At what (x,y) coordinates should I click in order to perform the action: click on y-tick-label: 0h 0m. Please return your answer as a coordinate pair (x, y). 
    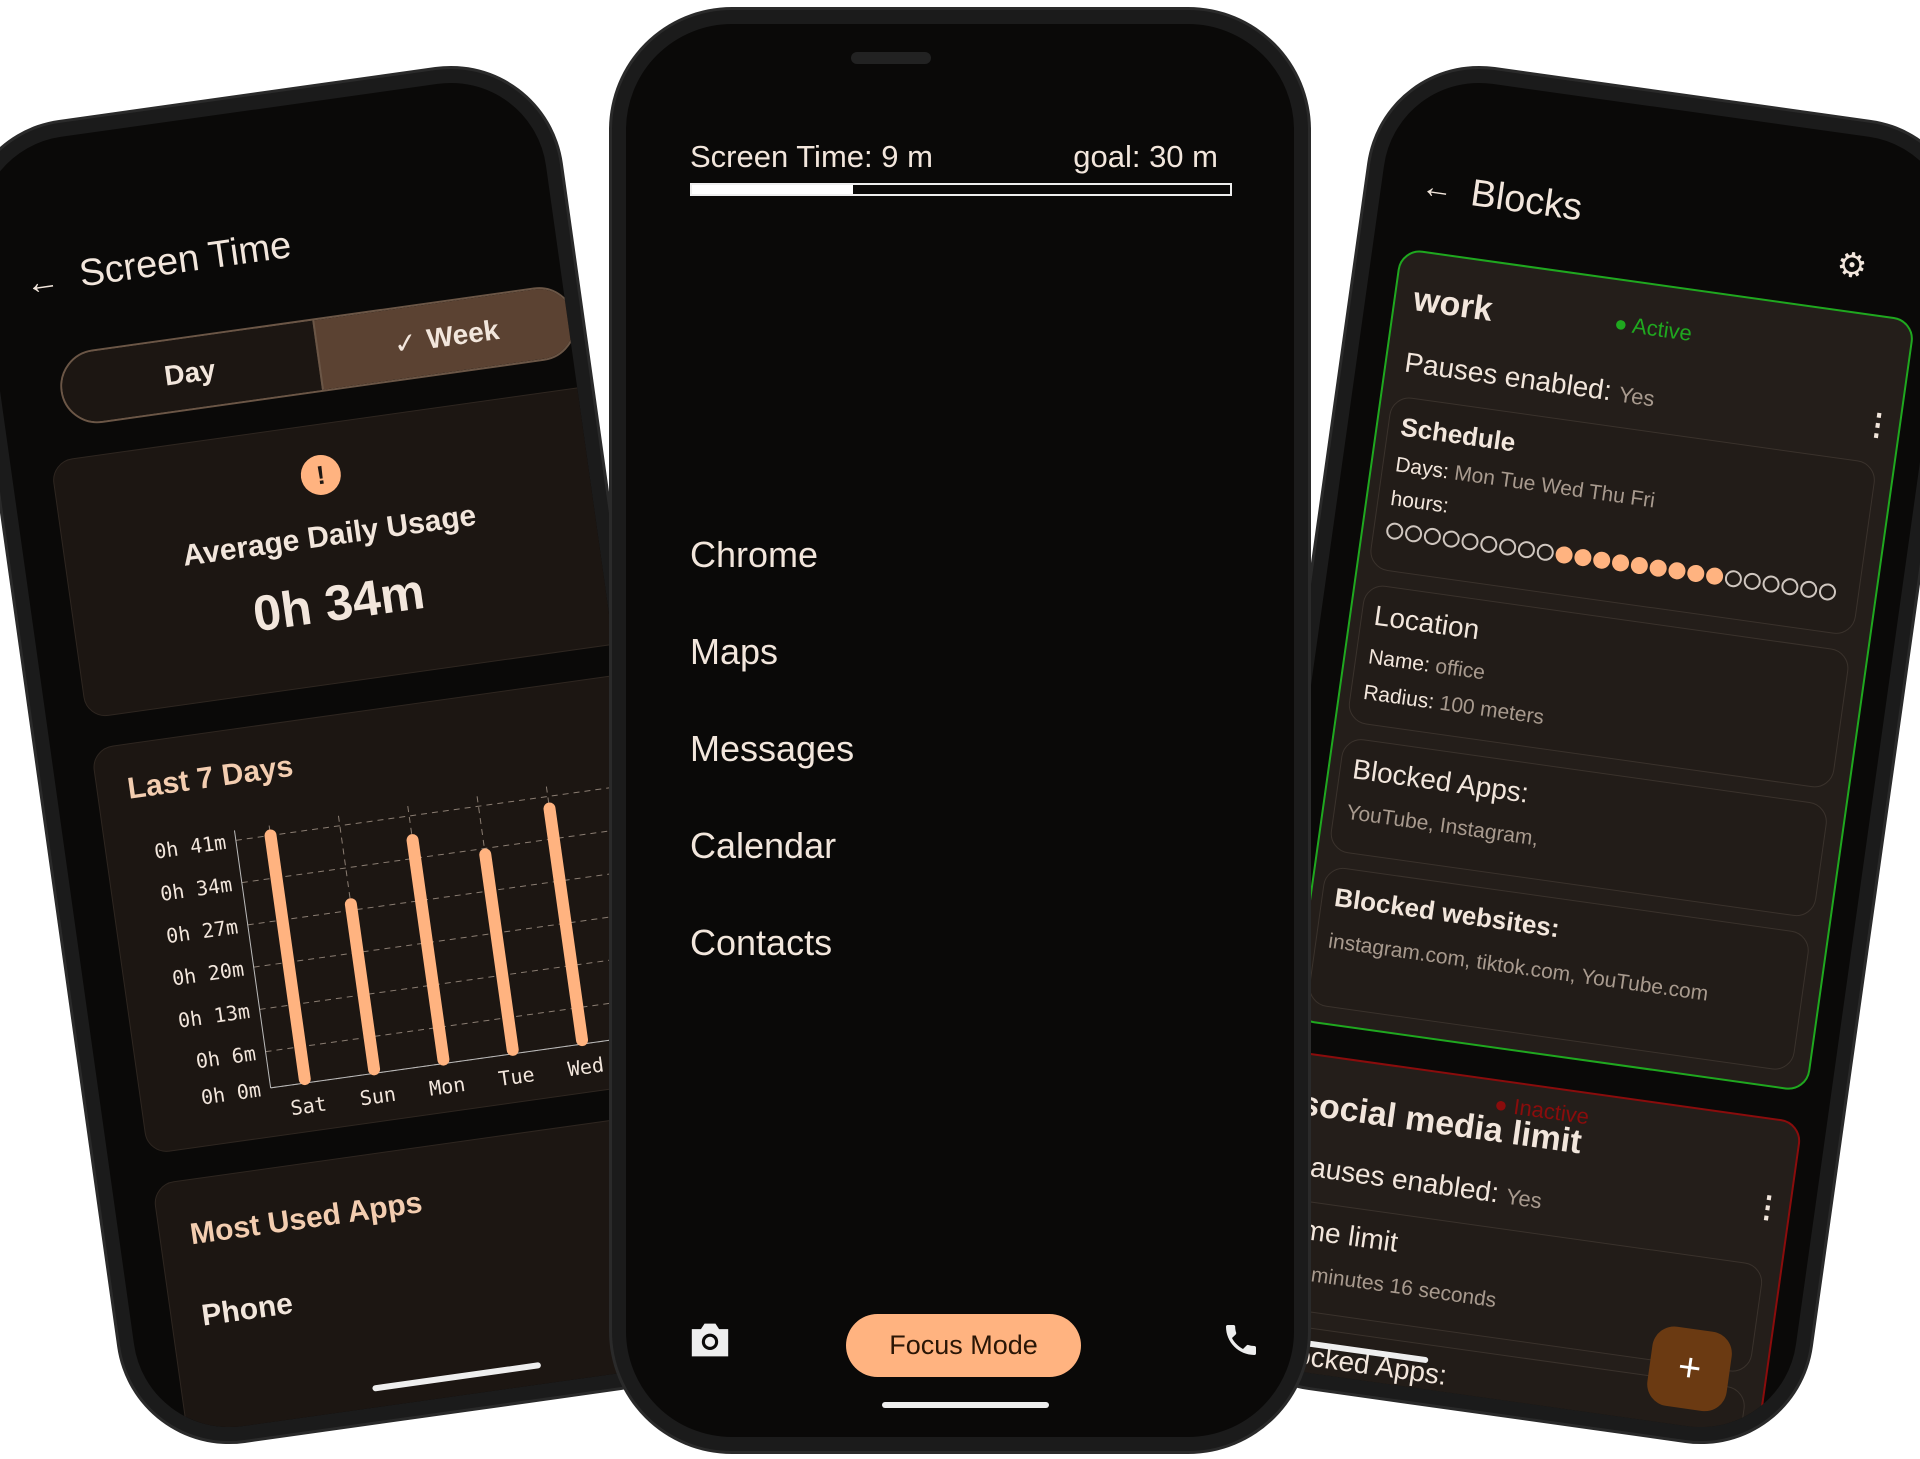
    Looking at the image, I should click on (230, 1093).